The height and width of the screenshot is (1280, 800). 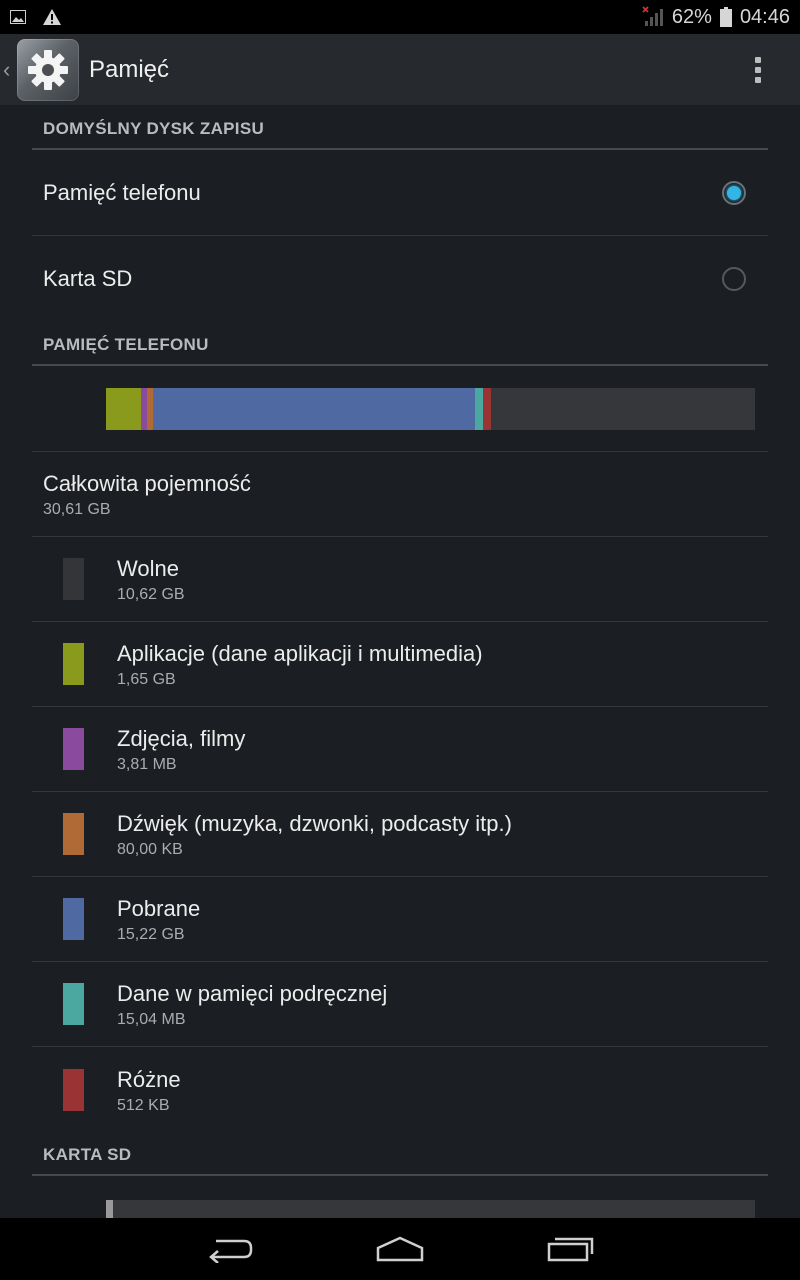 I want to click on image-notification-icon, so click(x=18, y=17).